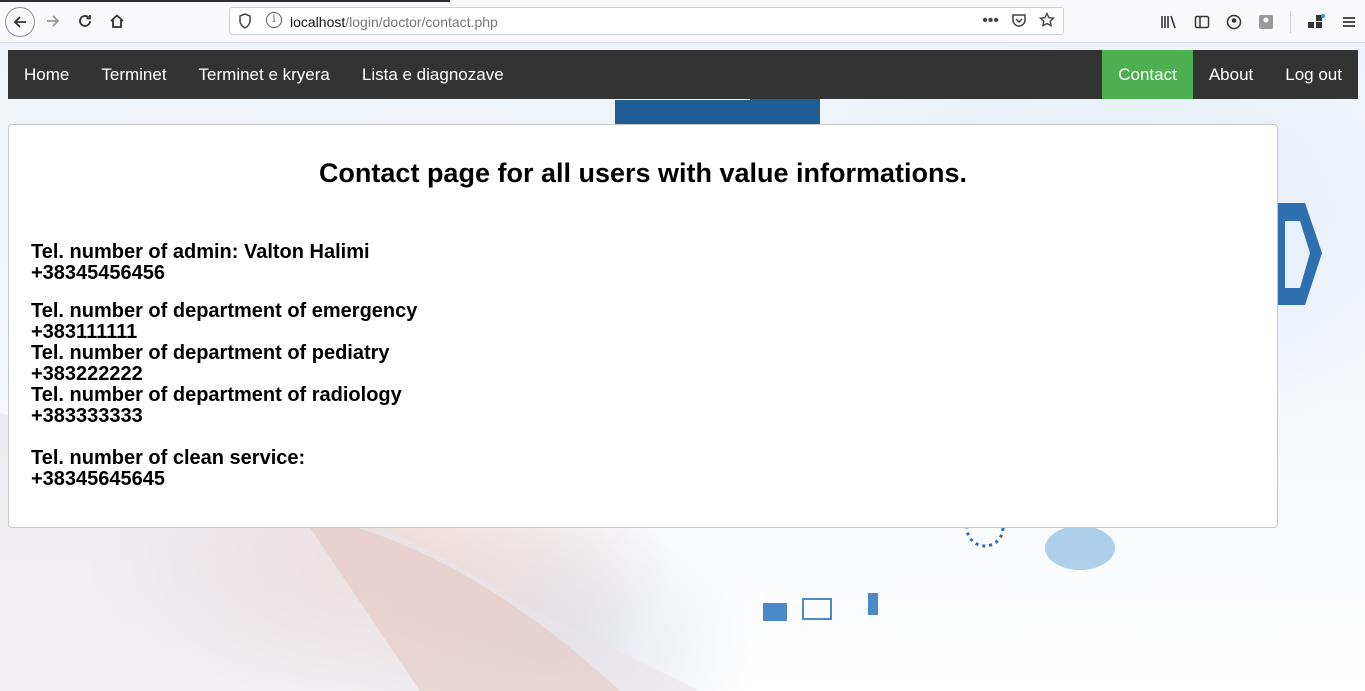 Image resolution: width=1365 pixels, height=691 pixels. Describe the element at coordinates (264, 74) in the screenshot. I see `nav-link-terminet-e-kryera: Terminet e kryera` at that location.